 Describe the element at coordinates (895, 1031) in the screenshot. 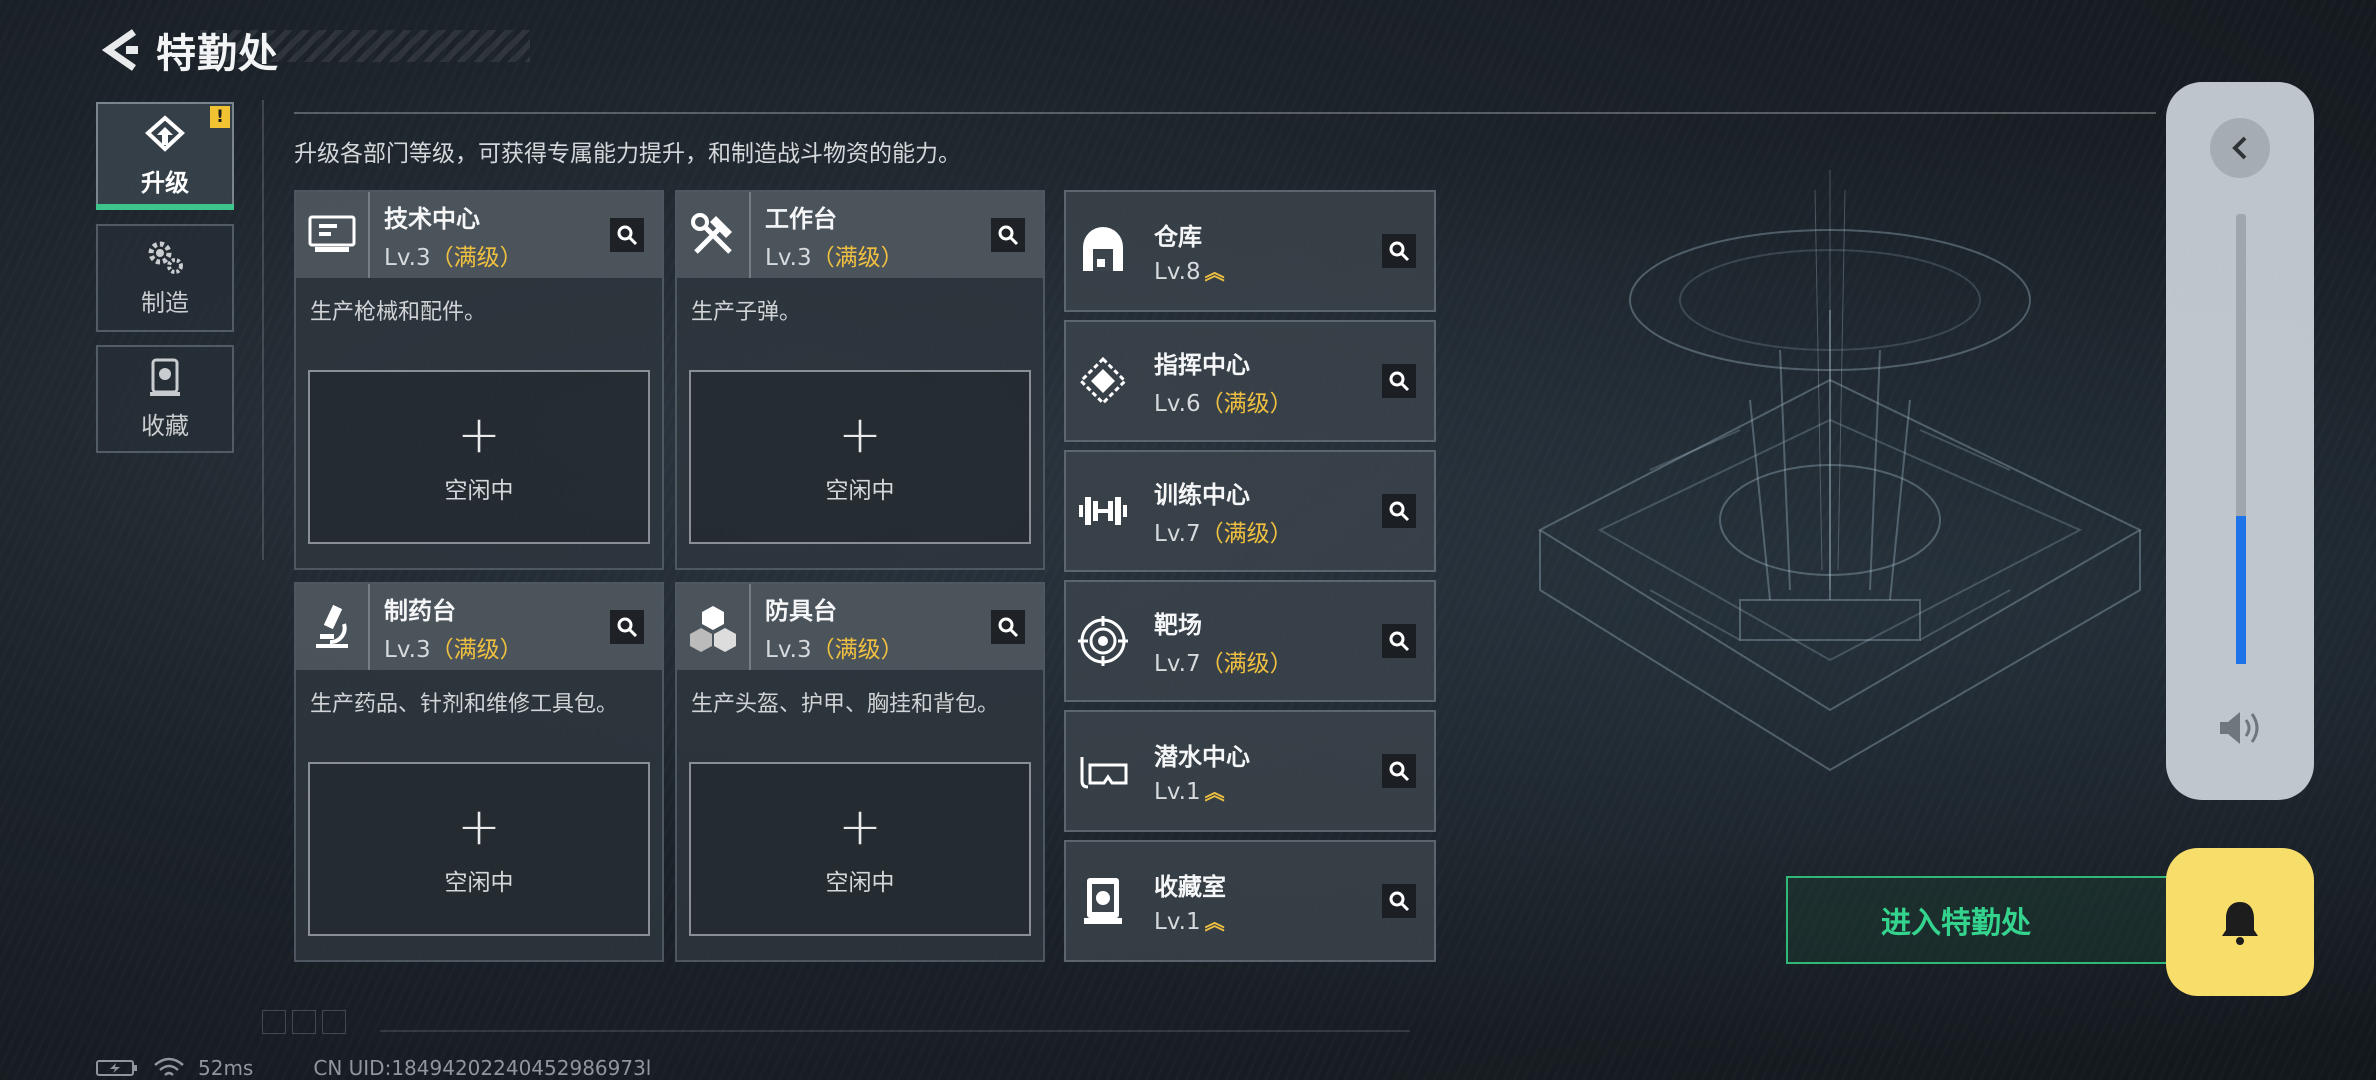

I see `bottom-rule` at that location.